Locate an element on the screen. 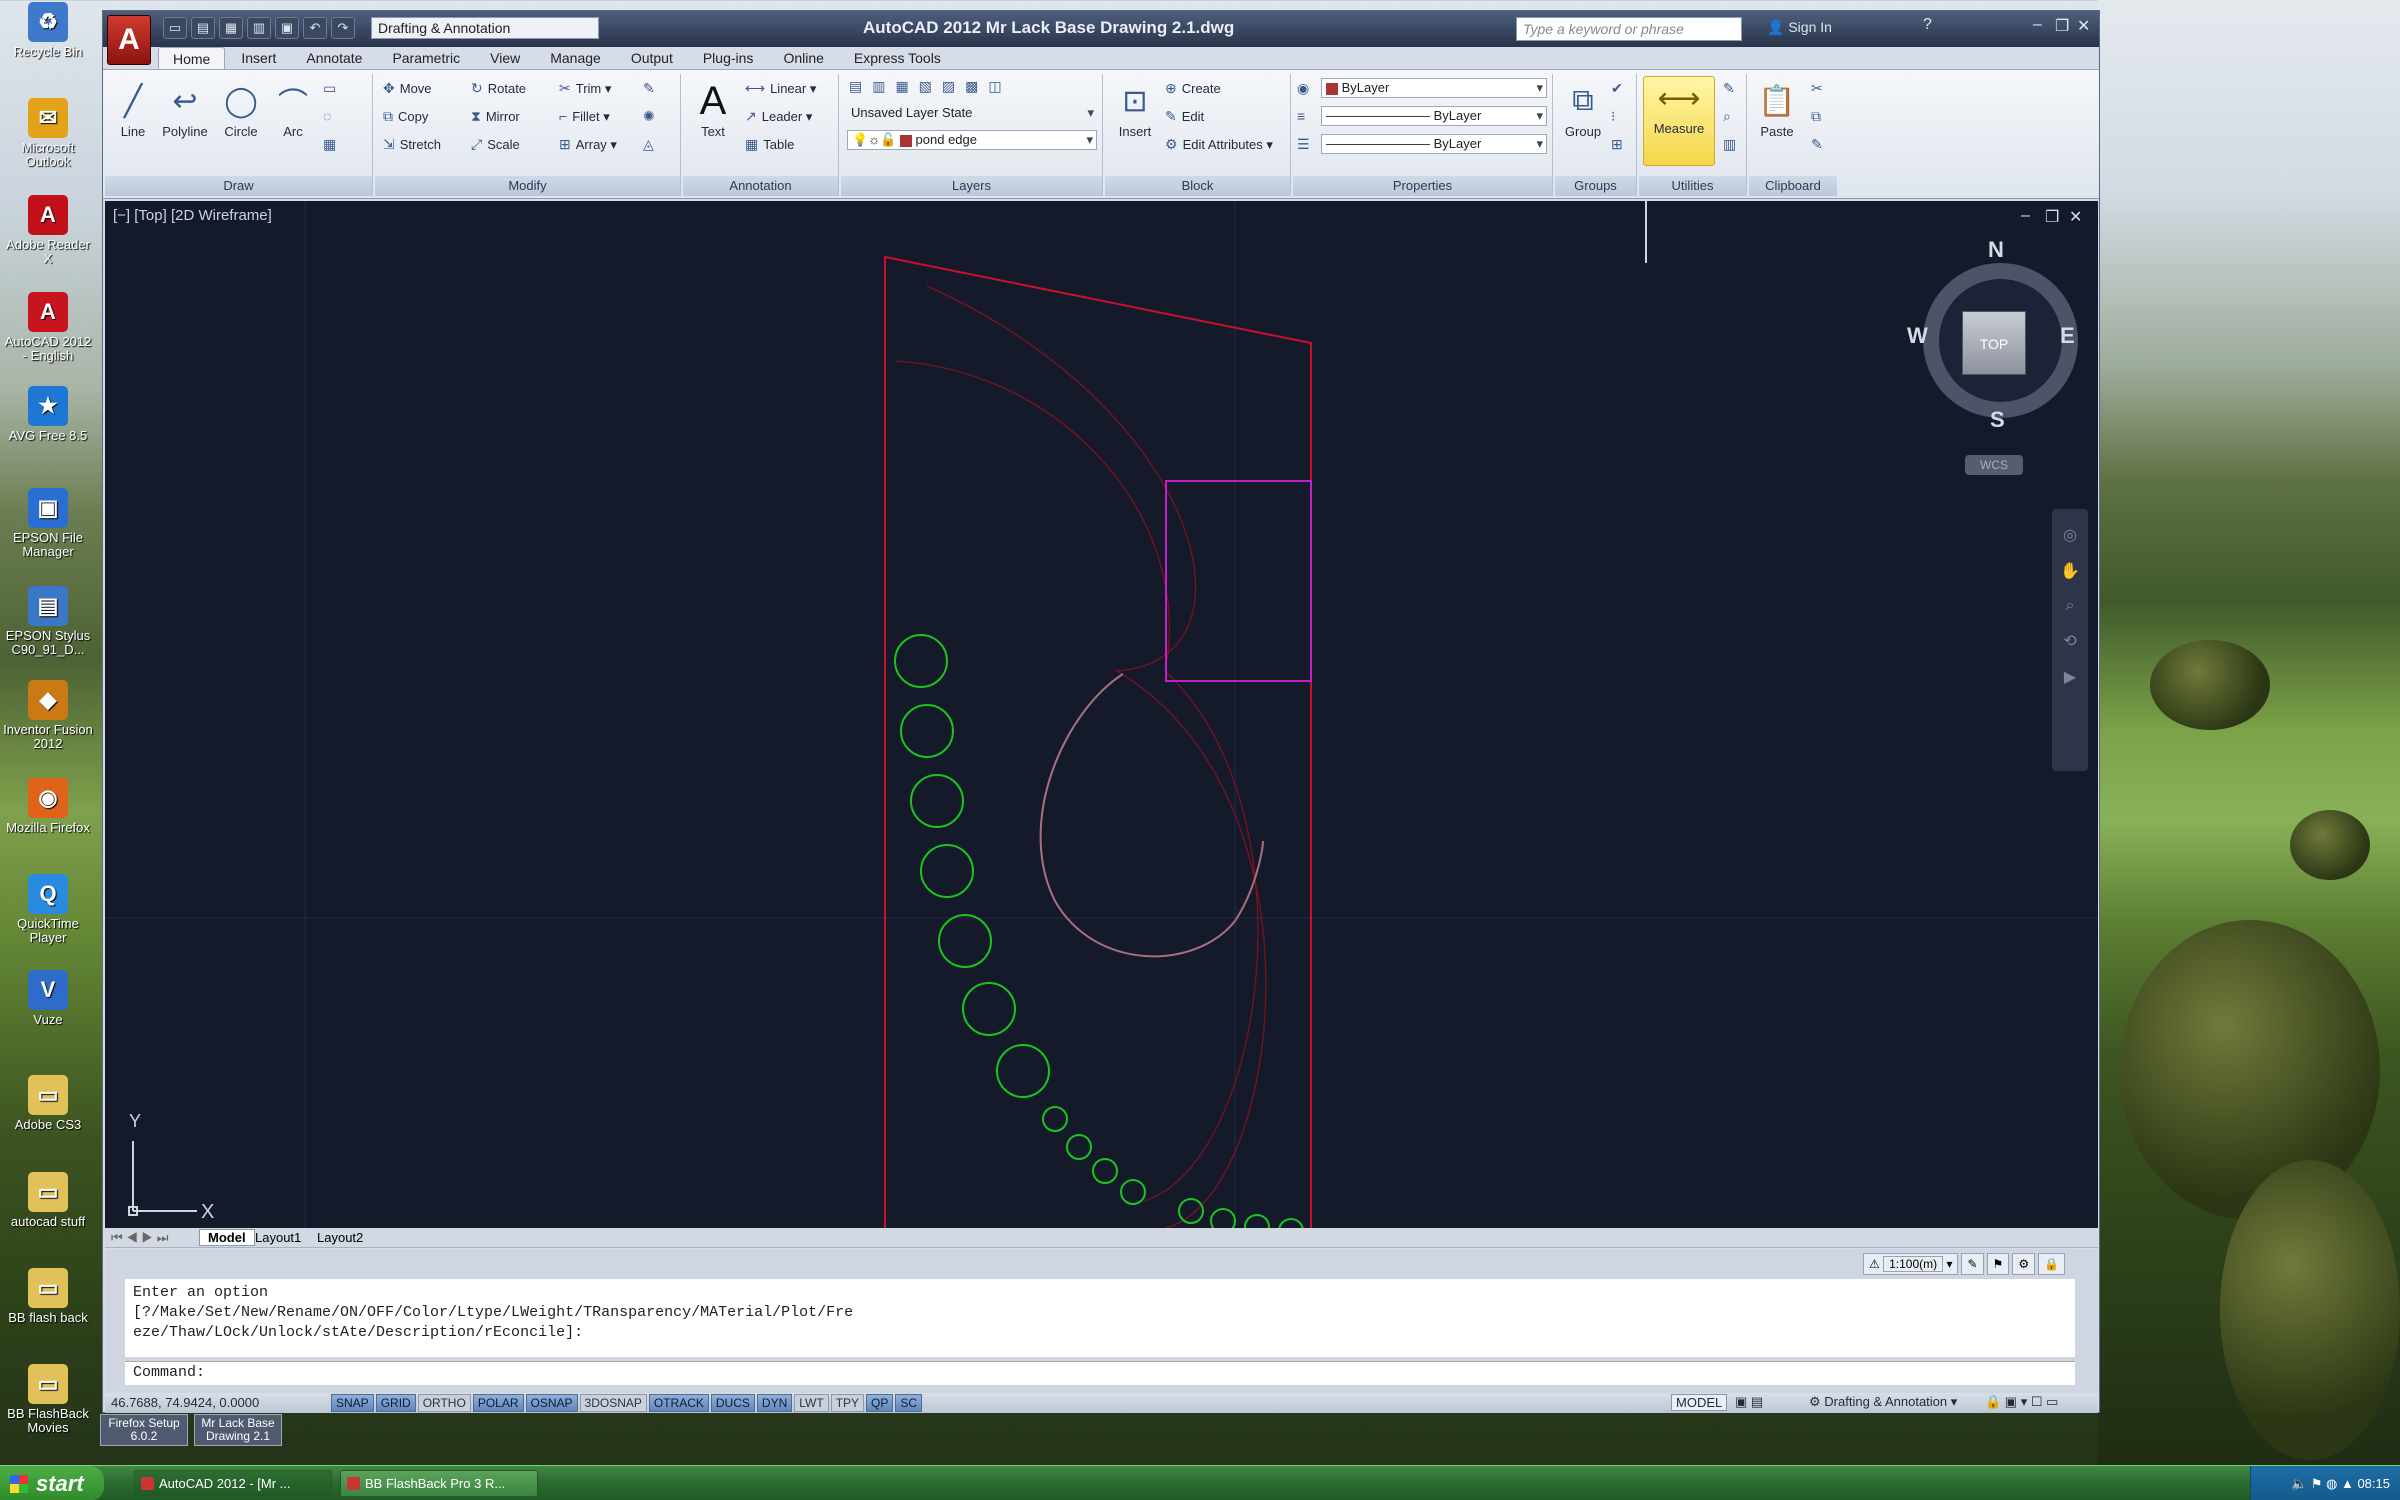  toggle-otrack: OTRACK is located at coordinates (678, 1403).